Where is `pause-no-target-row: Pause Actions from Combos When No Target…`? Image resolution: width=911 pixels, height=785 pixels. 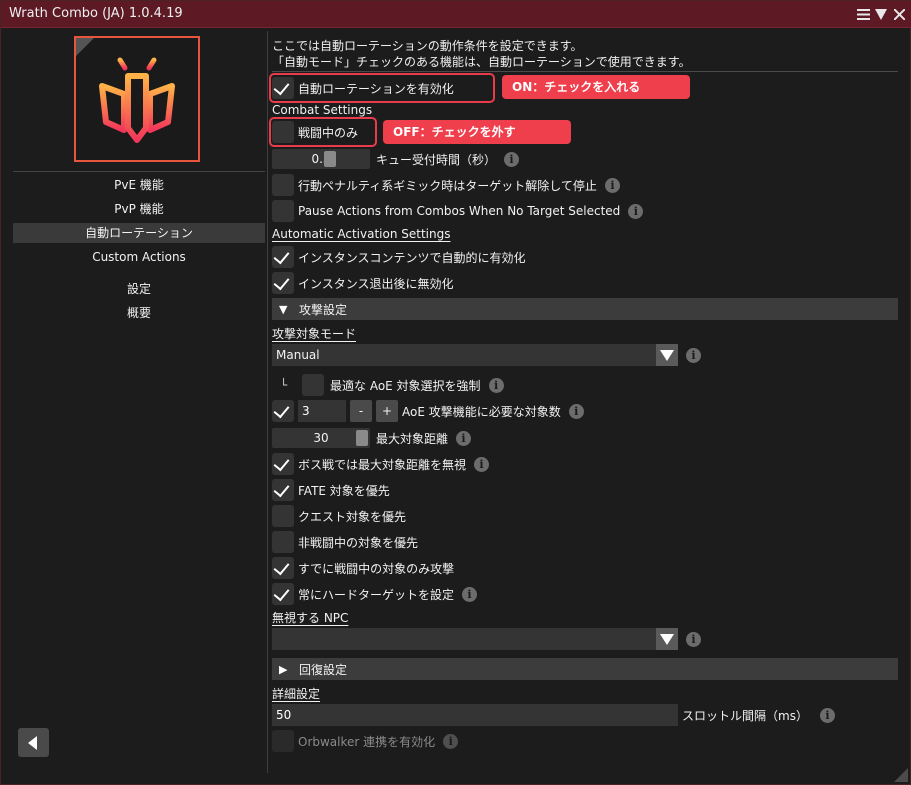 pause-no-target-row: Pause Actions from Combos When No Target… is located at coordinates (458, 211).